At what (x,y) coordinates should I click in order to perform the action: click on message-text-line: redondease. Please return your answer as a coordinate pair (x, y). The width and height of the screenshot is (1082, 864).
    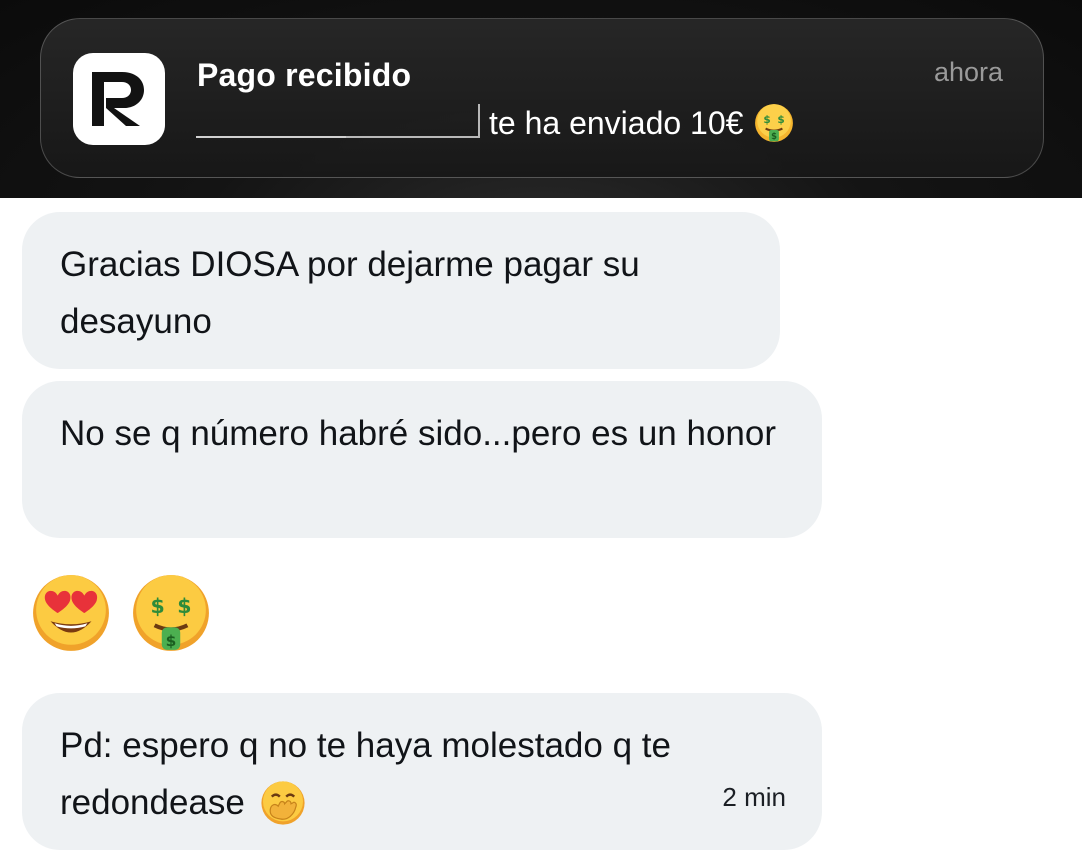
    Looking at the image, I should click on (421, 802).